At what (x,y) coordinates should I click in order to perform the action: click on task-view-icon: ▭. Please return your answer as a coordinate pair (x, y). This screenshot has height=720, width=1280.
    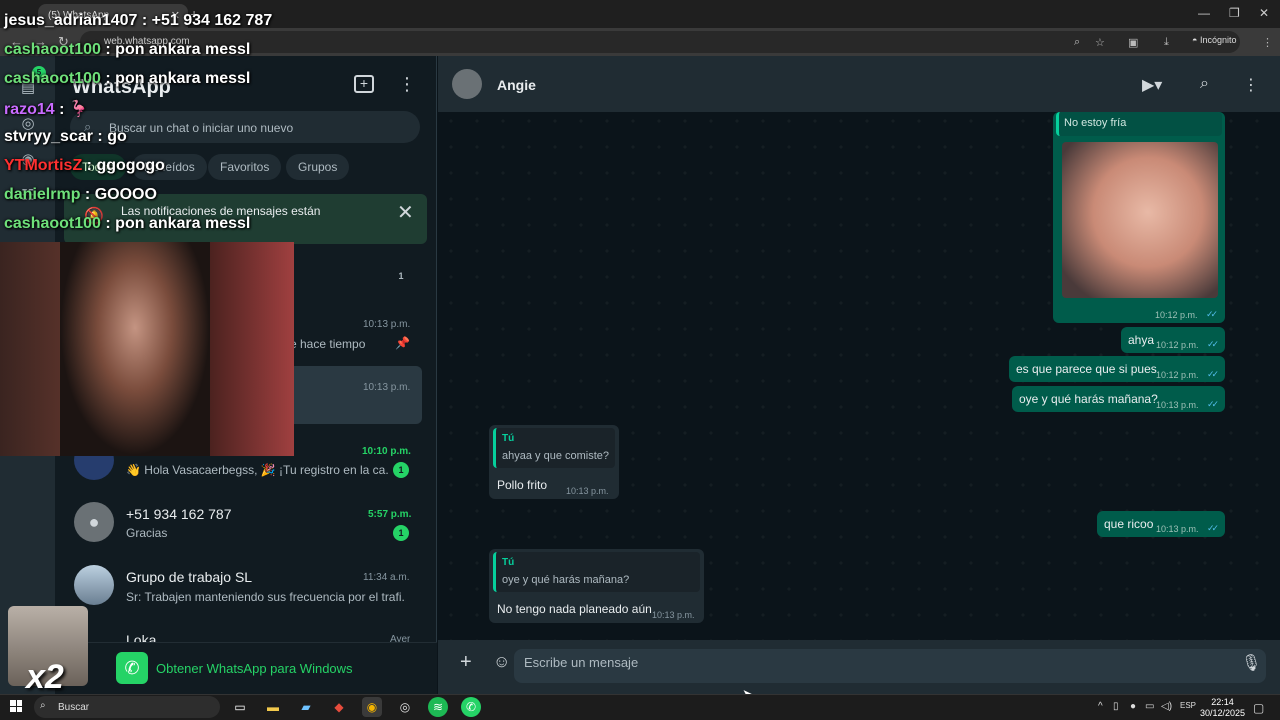
    Looking at the image, I should click on (240, 707).